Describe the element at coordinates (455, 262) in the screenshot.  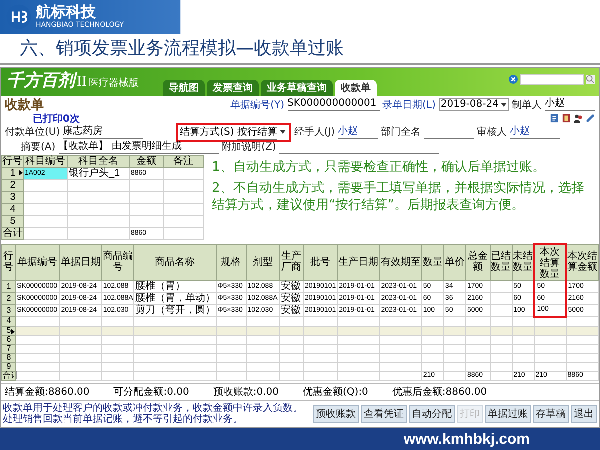
I see `column-header: 单价` at that location.